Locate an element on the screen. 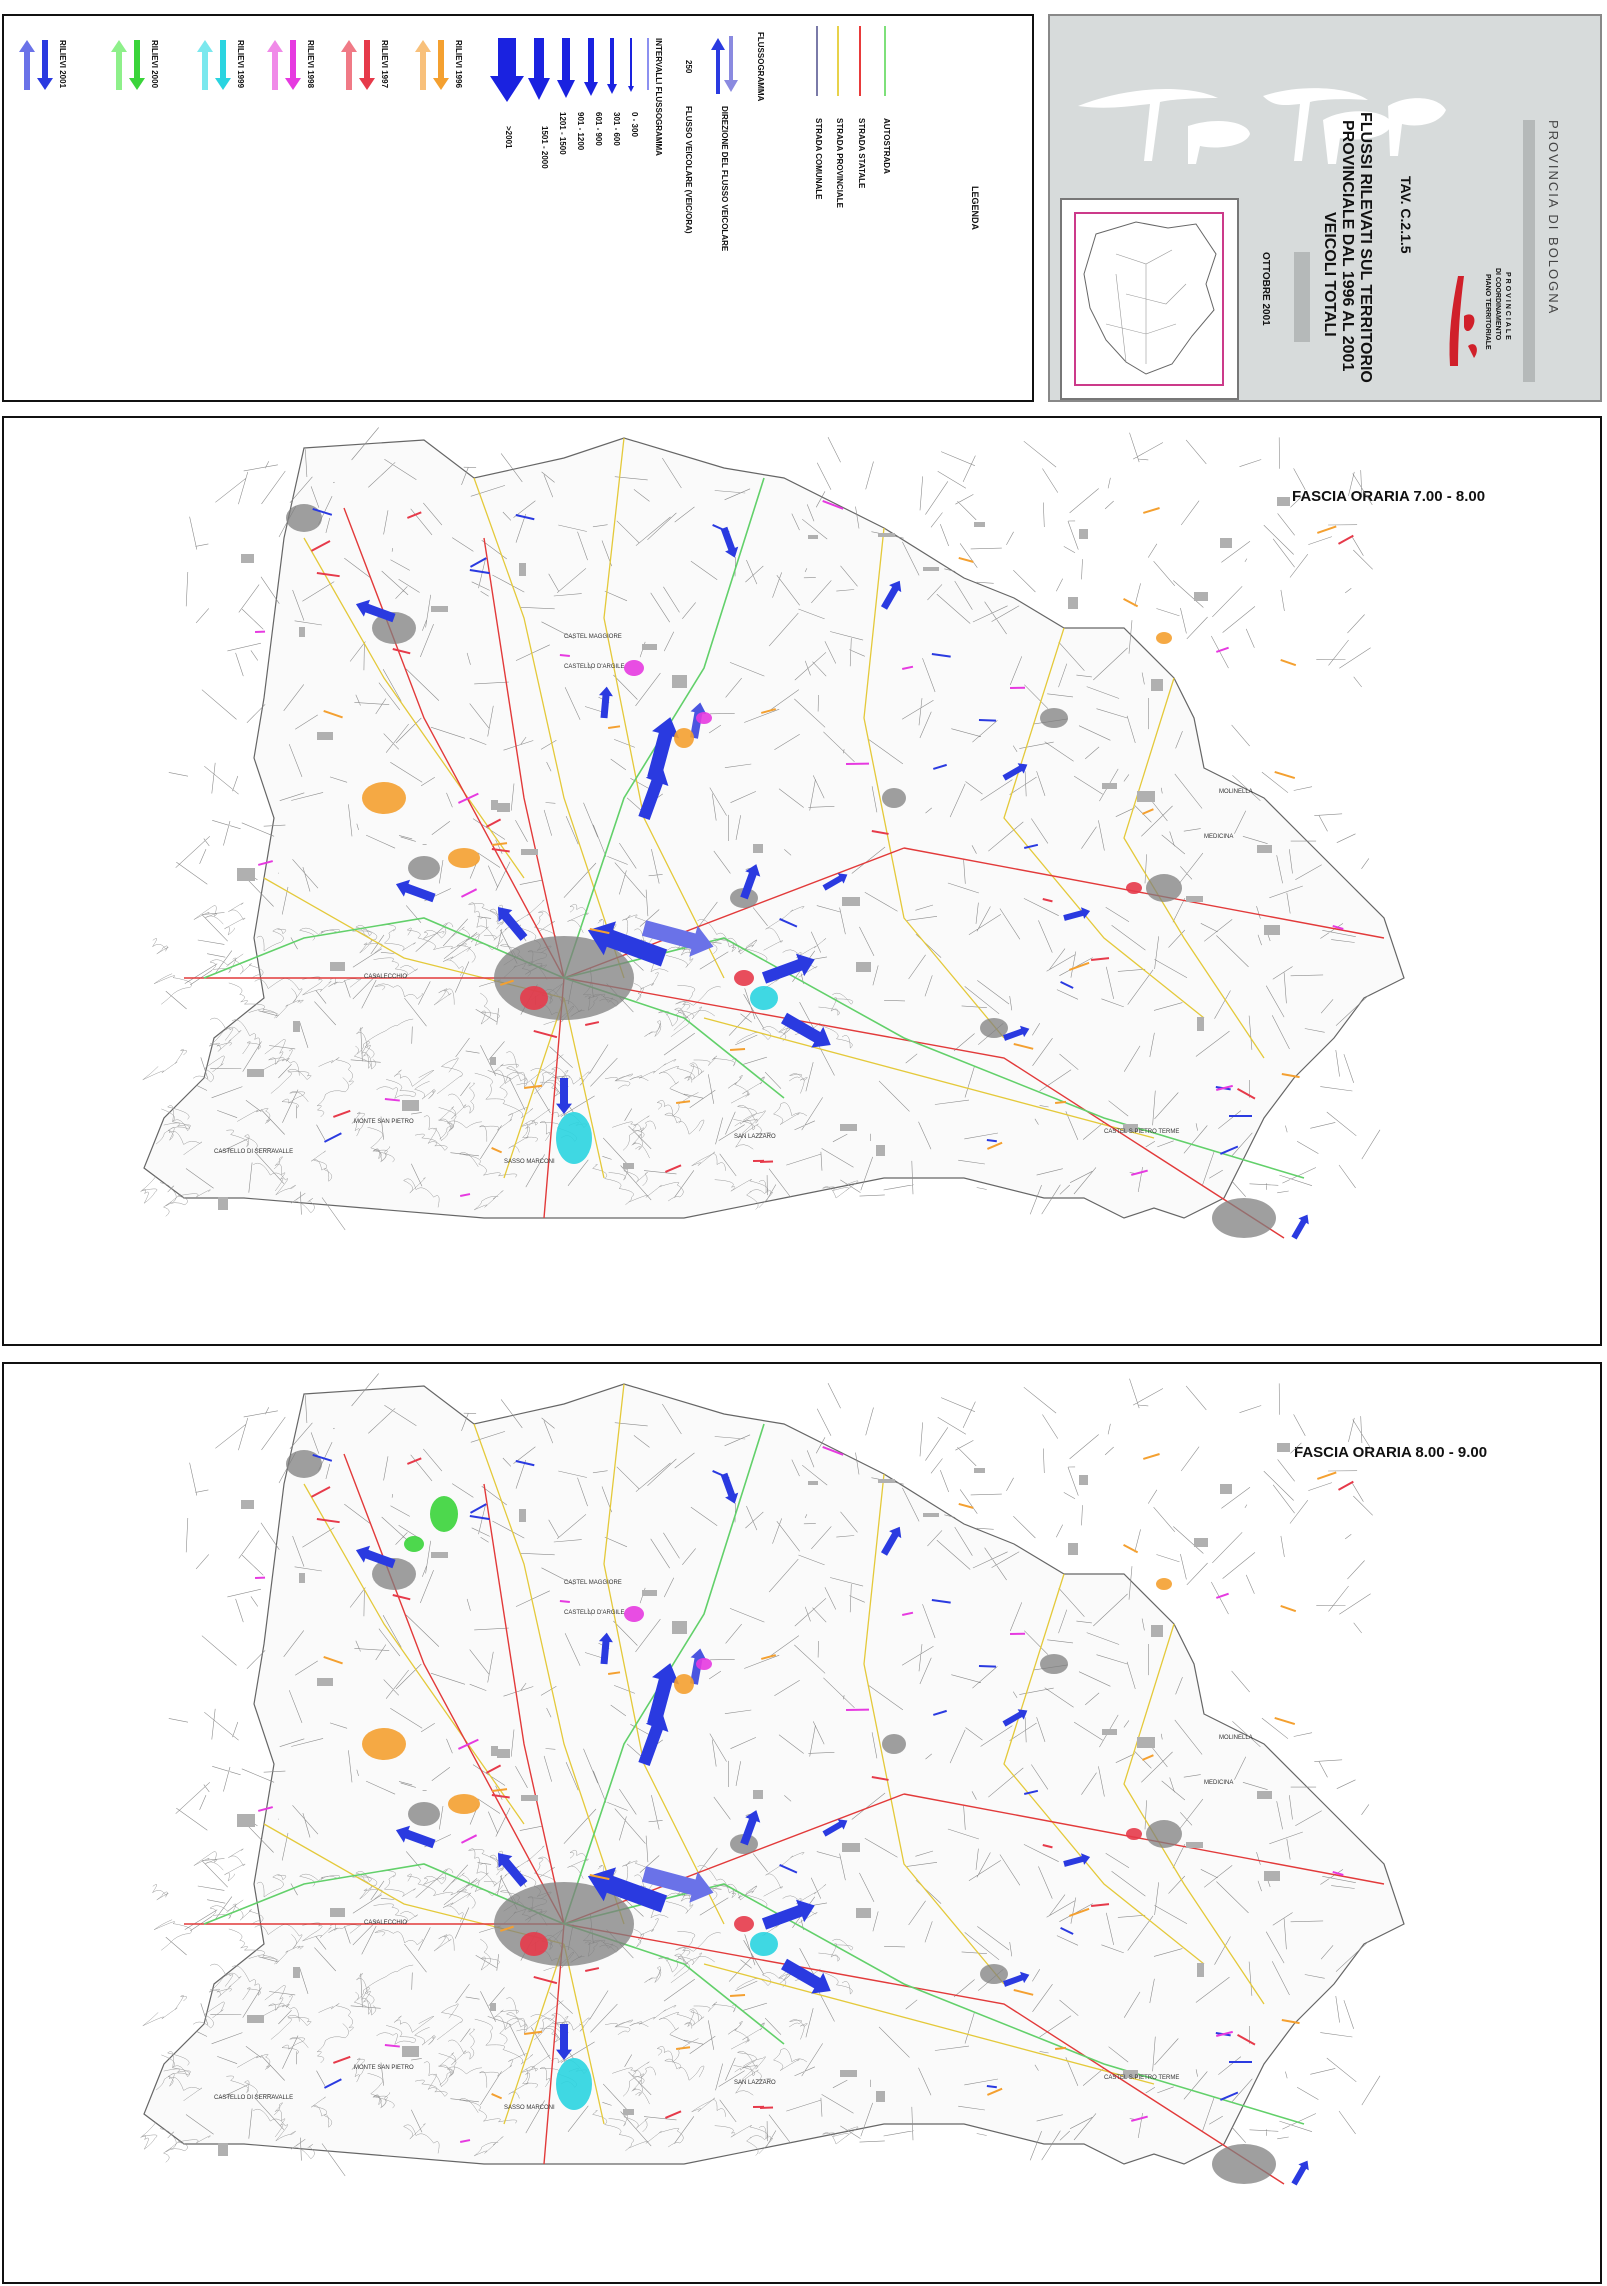  ptcp-line3: PROVINCIALE is located at coordinates (1507, 307).